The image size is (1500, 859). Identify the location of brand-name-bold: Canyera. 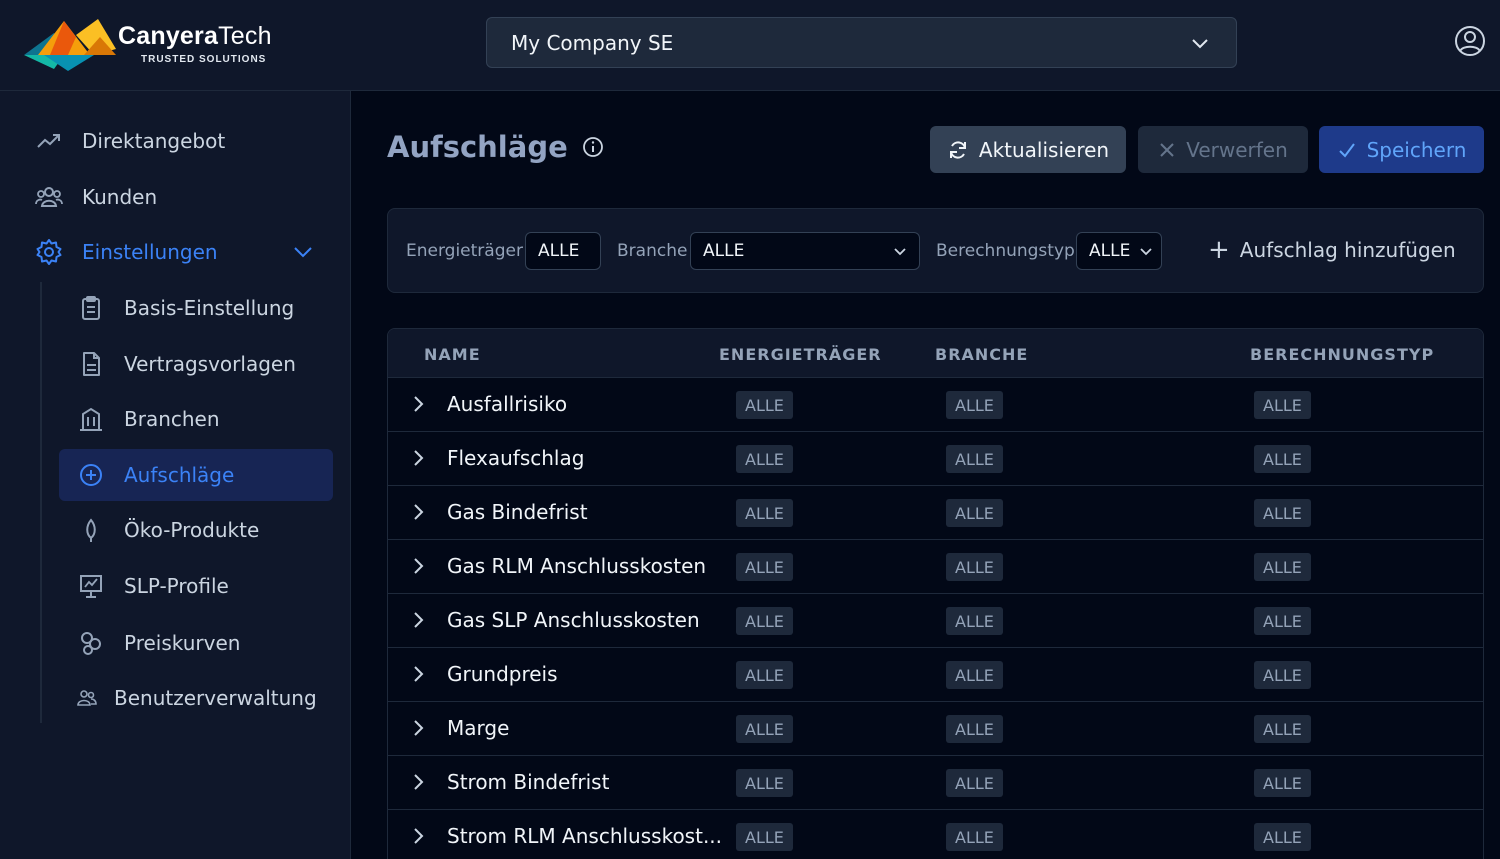
(168, 35).